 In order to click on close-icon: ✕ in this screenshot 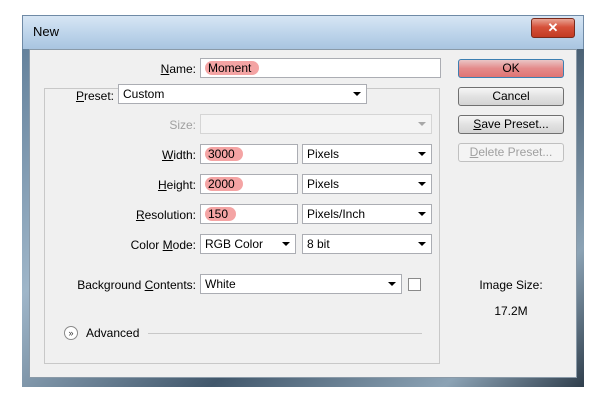, I will do `click(553, 27)`.